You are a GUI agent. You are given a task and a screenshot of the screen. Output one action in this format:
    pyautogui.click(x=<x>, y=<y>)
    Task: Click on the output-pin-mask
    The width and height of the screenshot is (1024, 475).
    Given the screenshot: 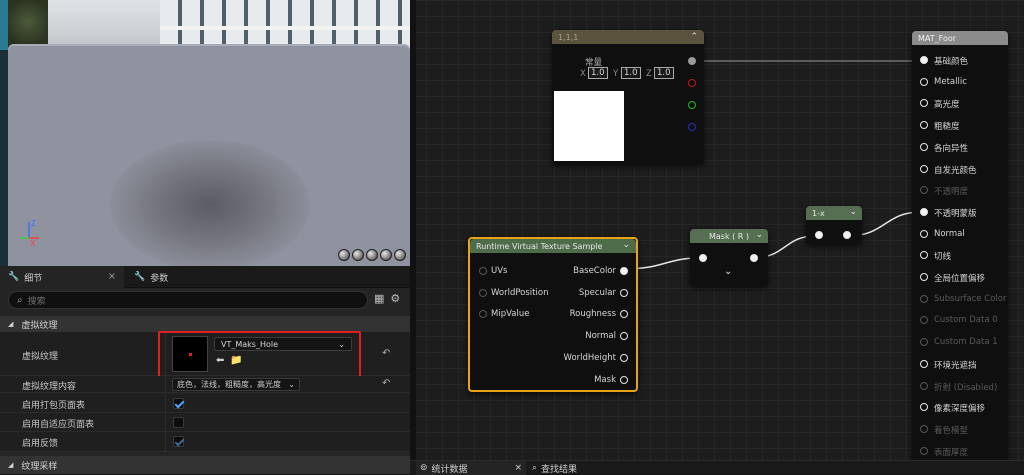 What is the action you would take?
    pyautogui.click(x=624, y=380)
    